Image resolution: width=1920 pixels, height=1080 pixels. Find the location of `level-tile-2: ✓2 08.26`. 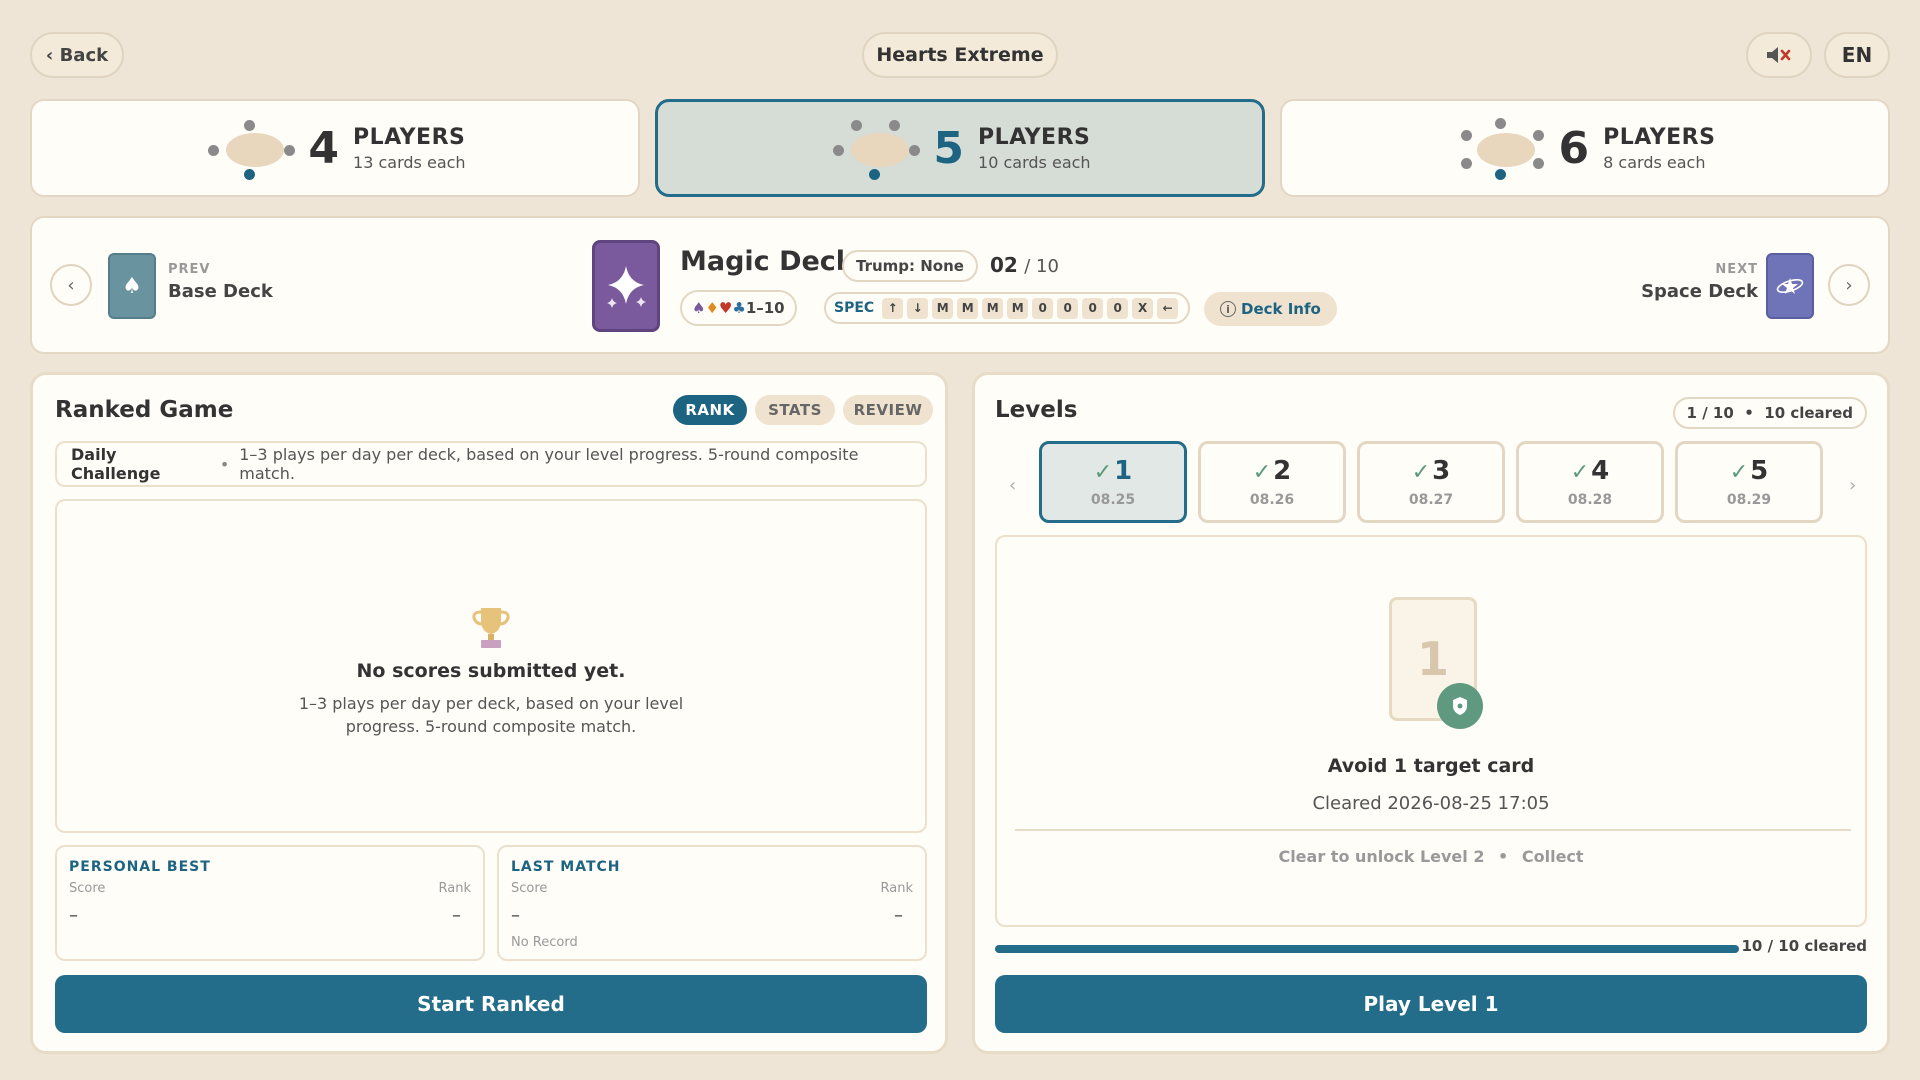

level-tile-2: ✓2 08.26 is located at coordinates (1272, 482).